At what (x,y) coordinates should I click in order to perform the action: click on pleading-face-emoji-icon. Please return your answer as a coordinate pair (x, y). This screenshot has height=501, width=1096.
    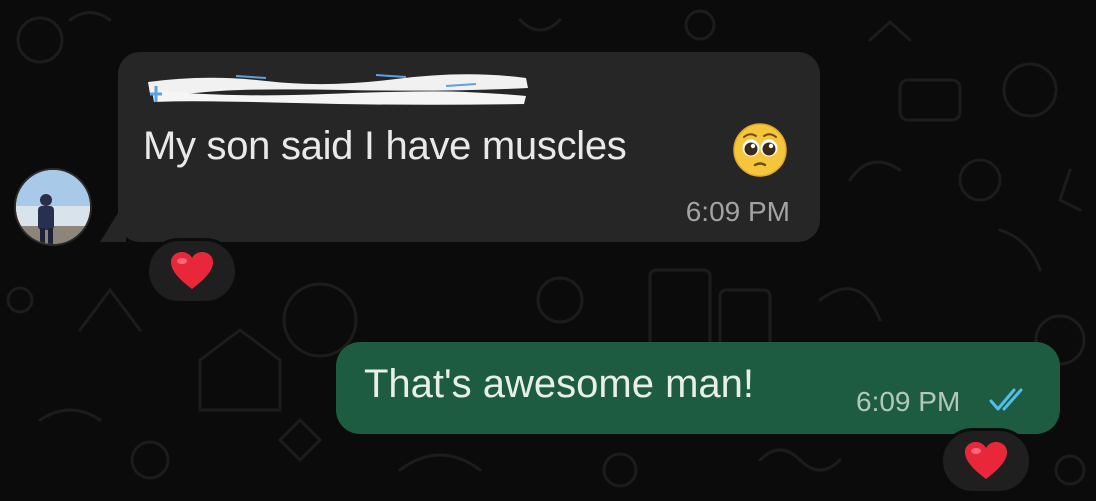
    Looking at the image, I should click on (760, 150).